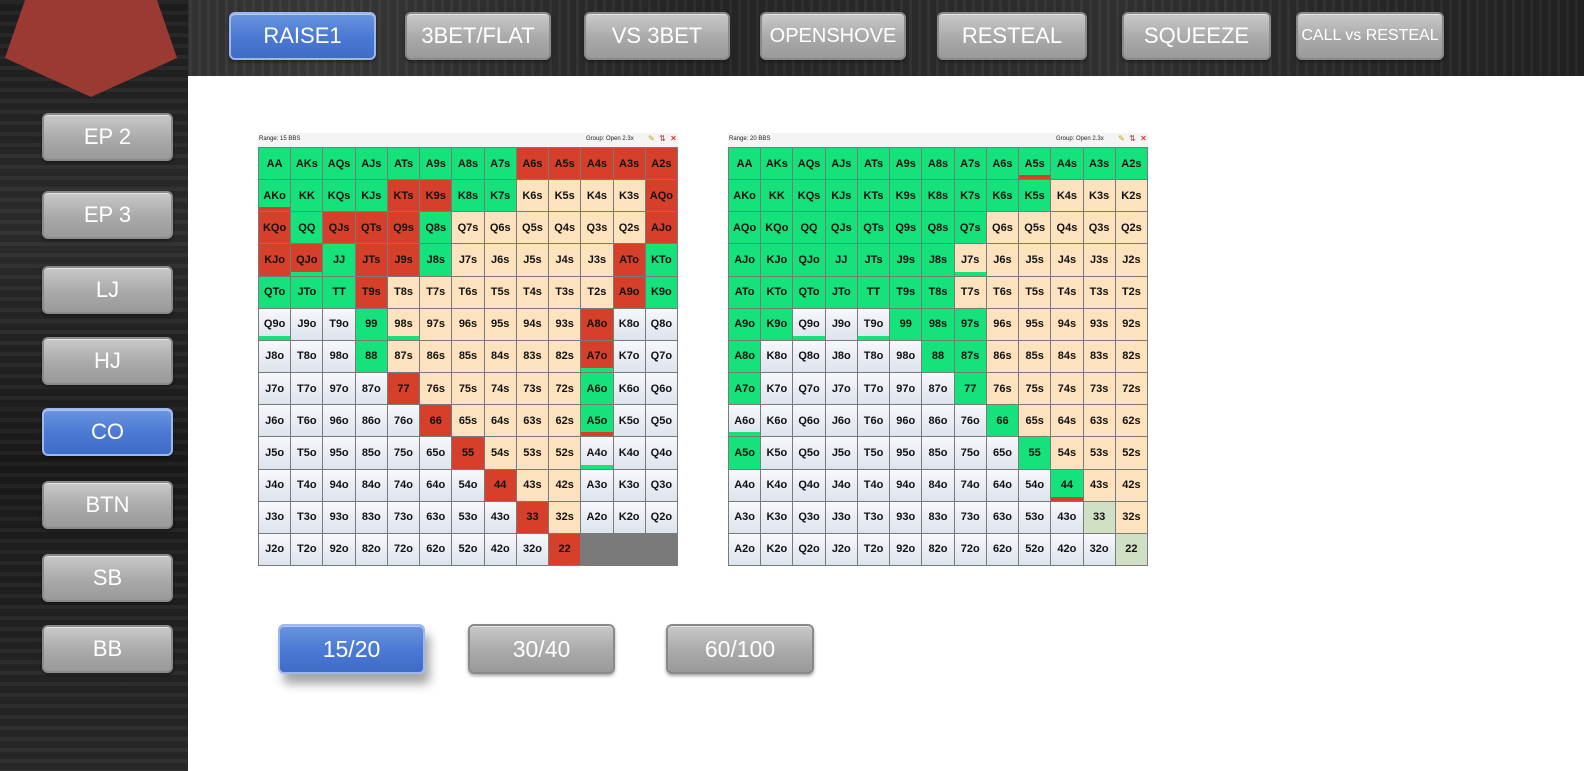 The image size is (1584, 771). What do you see at coordinates (629, 453) in the screenshot?
I see `hand-cell: K4o` at bounding box center [629, 453].